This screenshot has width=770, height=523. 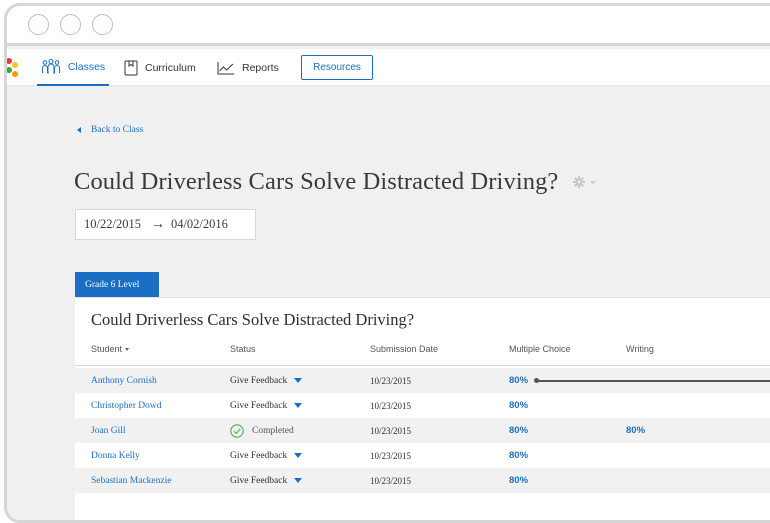 What do you see at coordinates (50, 66) in the screenshot?
I see `people-icon` at bounding box center [50, 66].